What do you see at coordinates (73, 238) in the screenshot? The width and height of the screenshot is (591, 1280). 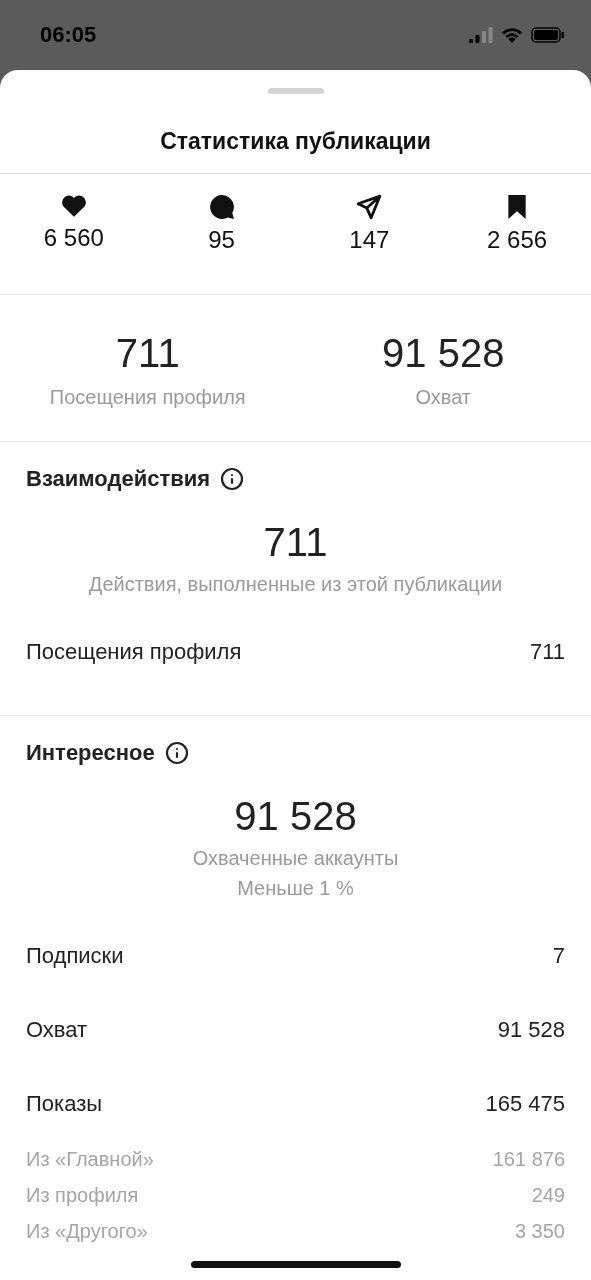 I see `stat-count: 6 560` at bounding box center [73, 238].